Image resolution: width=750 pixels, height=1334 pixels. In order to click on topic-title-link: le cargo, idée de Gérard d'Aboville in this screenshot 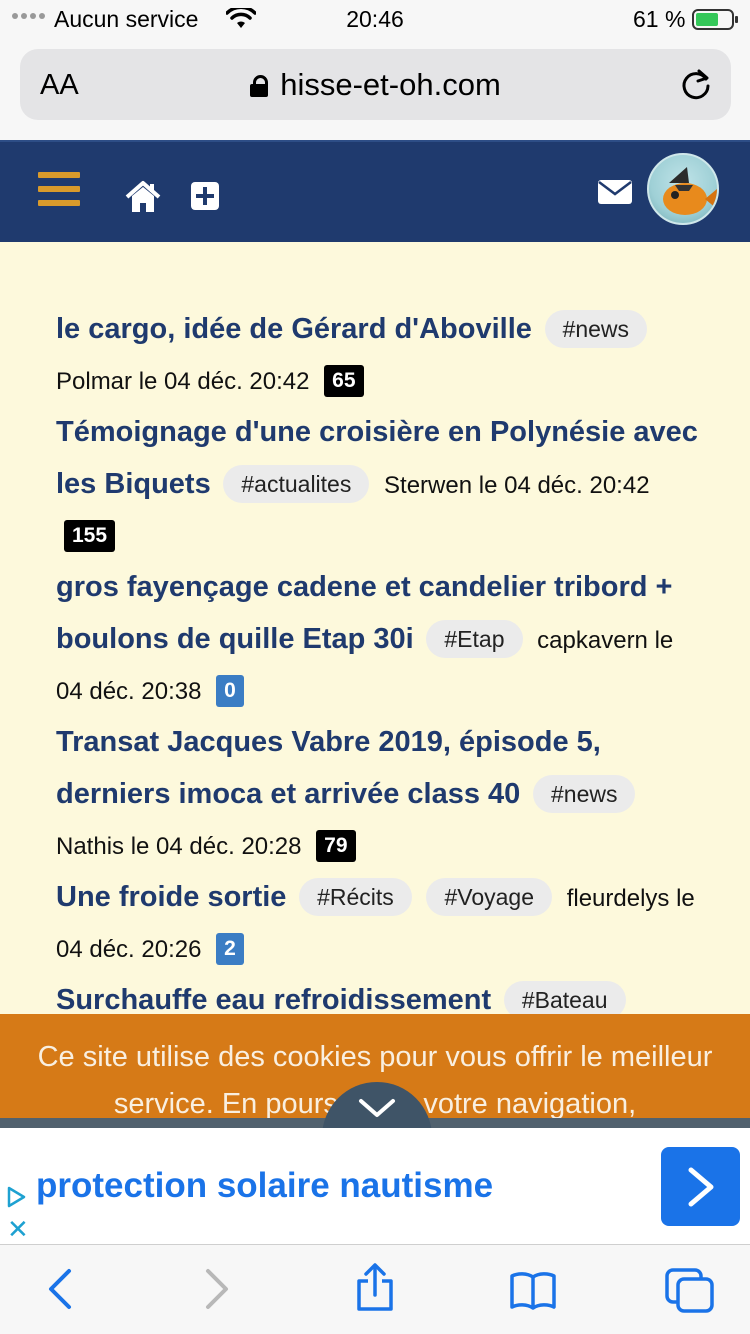, I will do `click(294, 329)`.